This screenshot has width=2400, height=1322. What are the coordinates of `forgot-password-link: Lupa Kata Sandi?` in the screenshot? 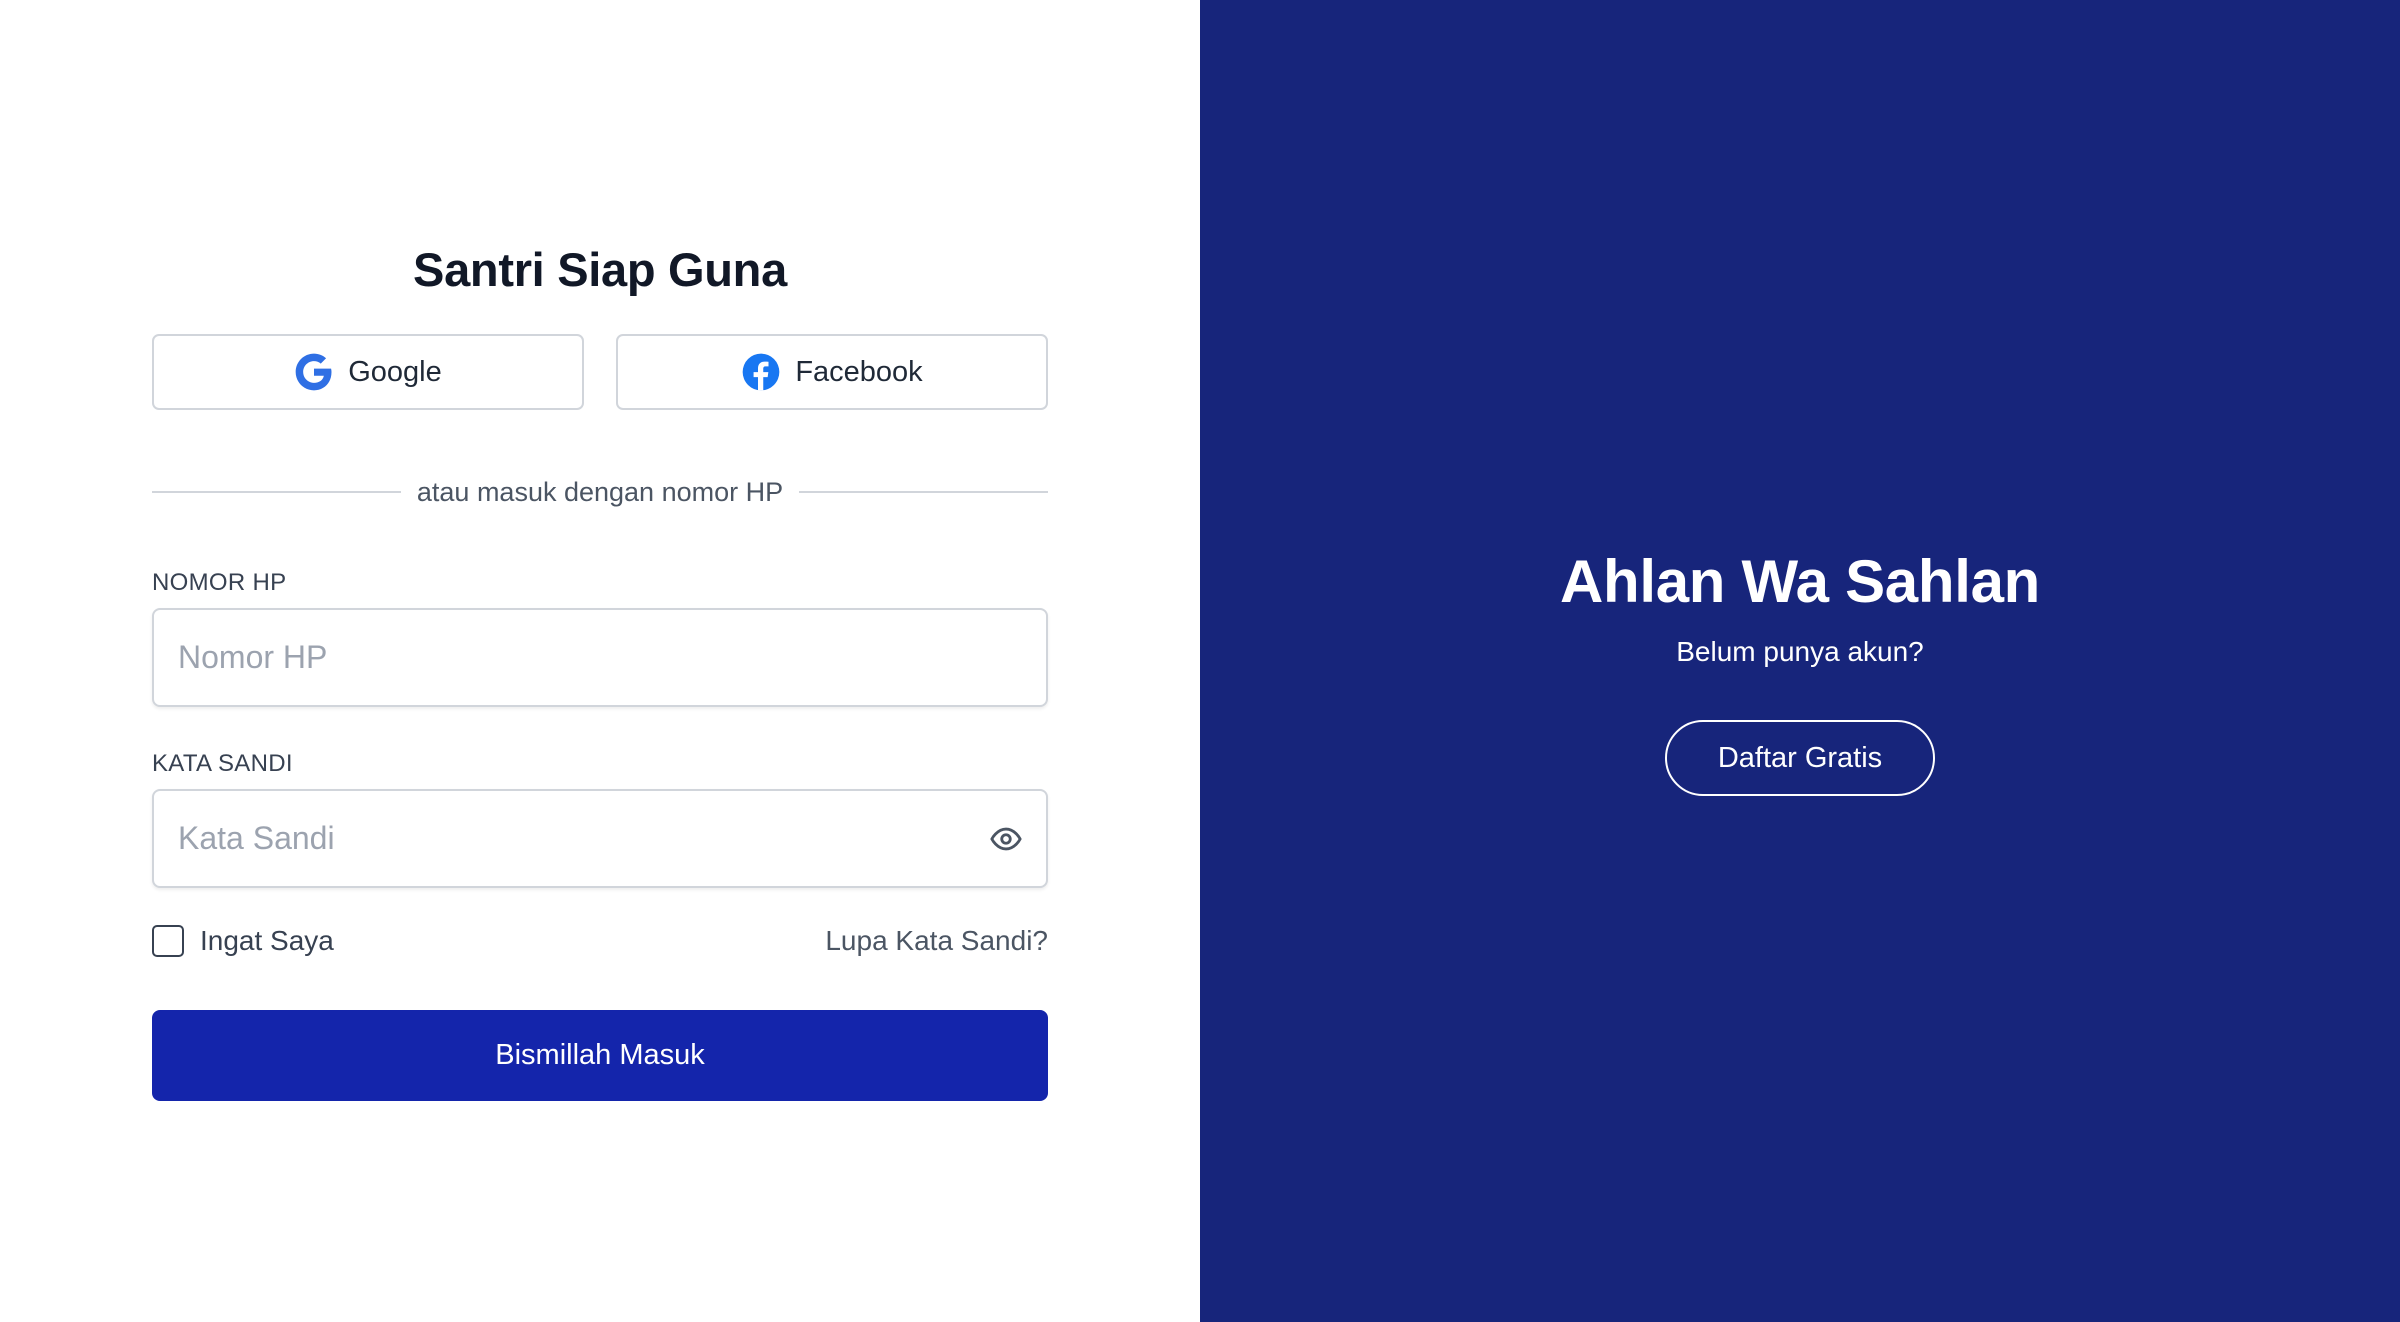 It's located at (936, 941).